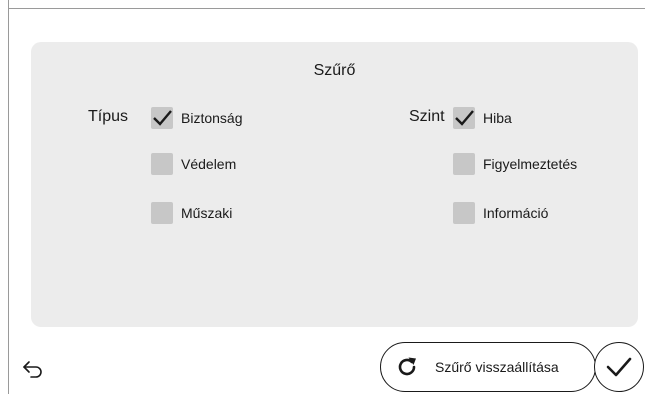 The height and width of the screenshot is (394, 645). I want to click on frame-top-border, so click(326, 8).